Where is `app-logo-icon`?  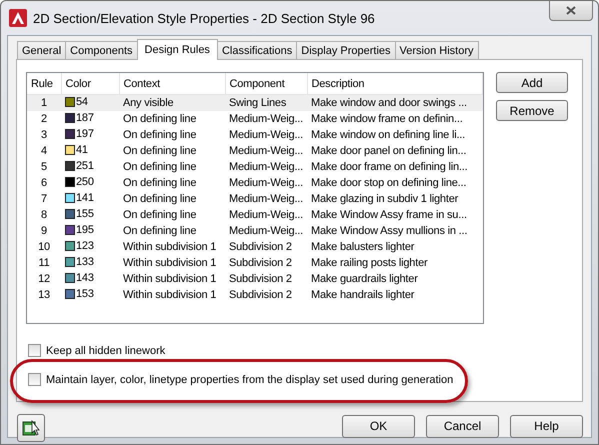 app-logo-icon is located at coordinates (18, 18).